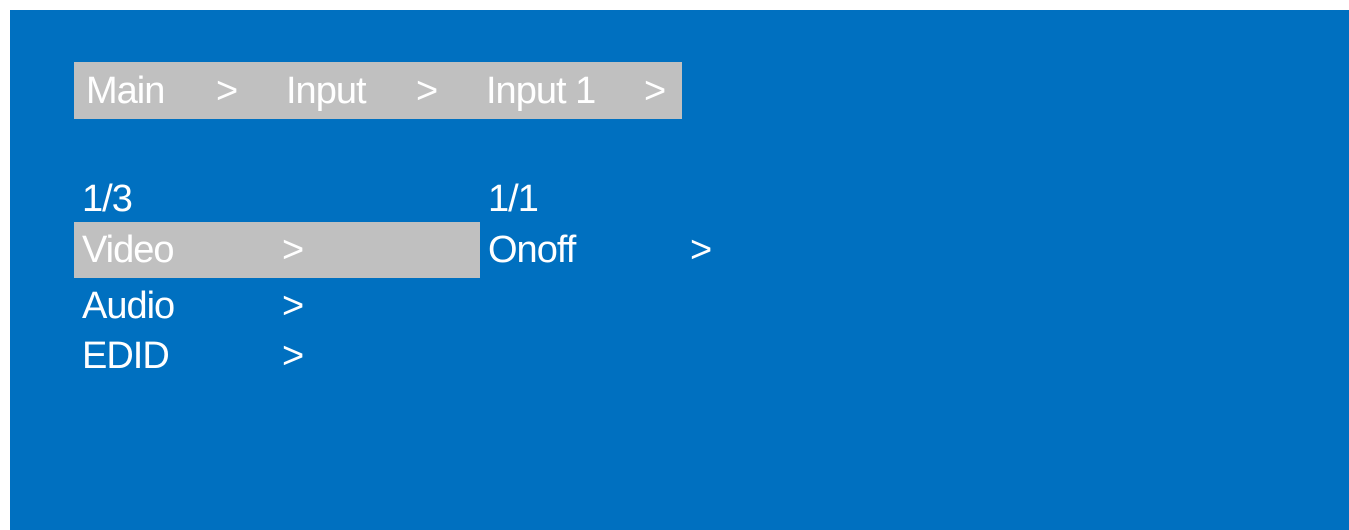 The image size is (1349, 530). What do you see at coordinates (128, 306) in the screenshot?
I see `menu-item-label: Audio` at bounding box center [128, 306].